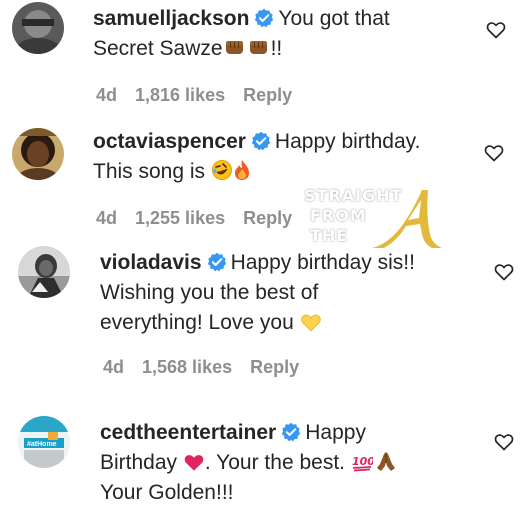 This screenshot has height=512, width=520. Describe the element at coordinates (311, 326) in the screenshot. I see `yellow-heart-emoji-icon` at that location.